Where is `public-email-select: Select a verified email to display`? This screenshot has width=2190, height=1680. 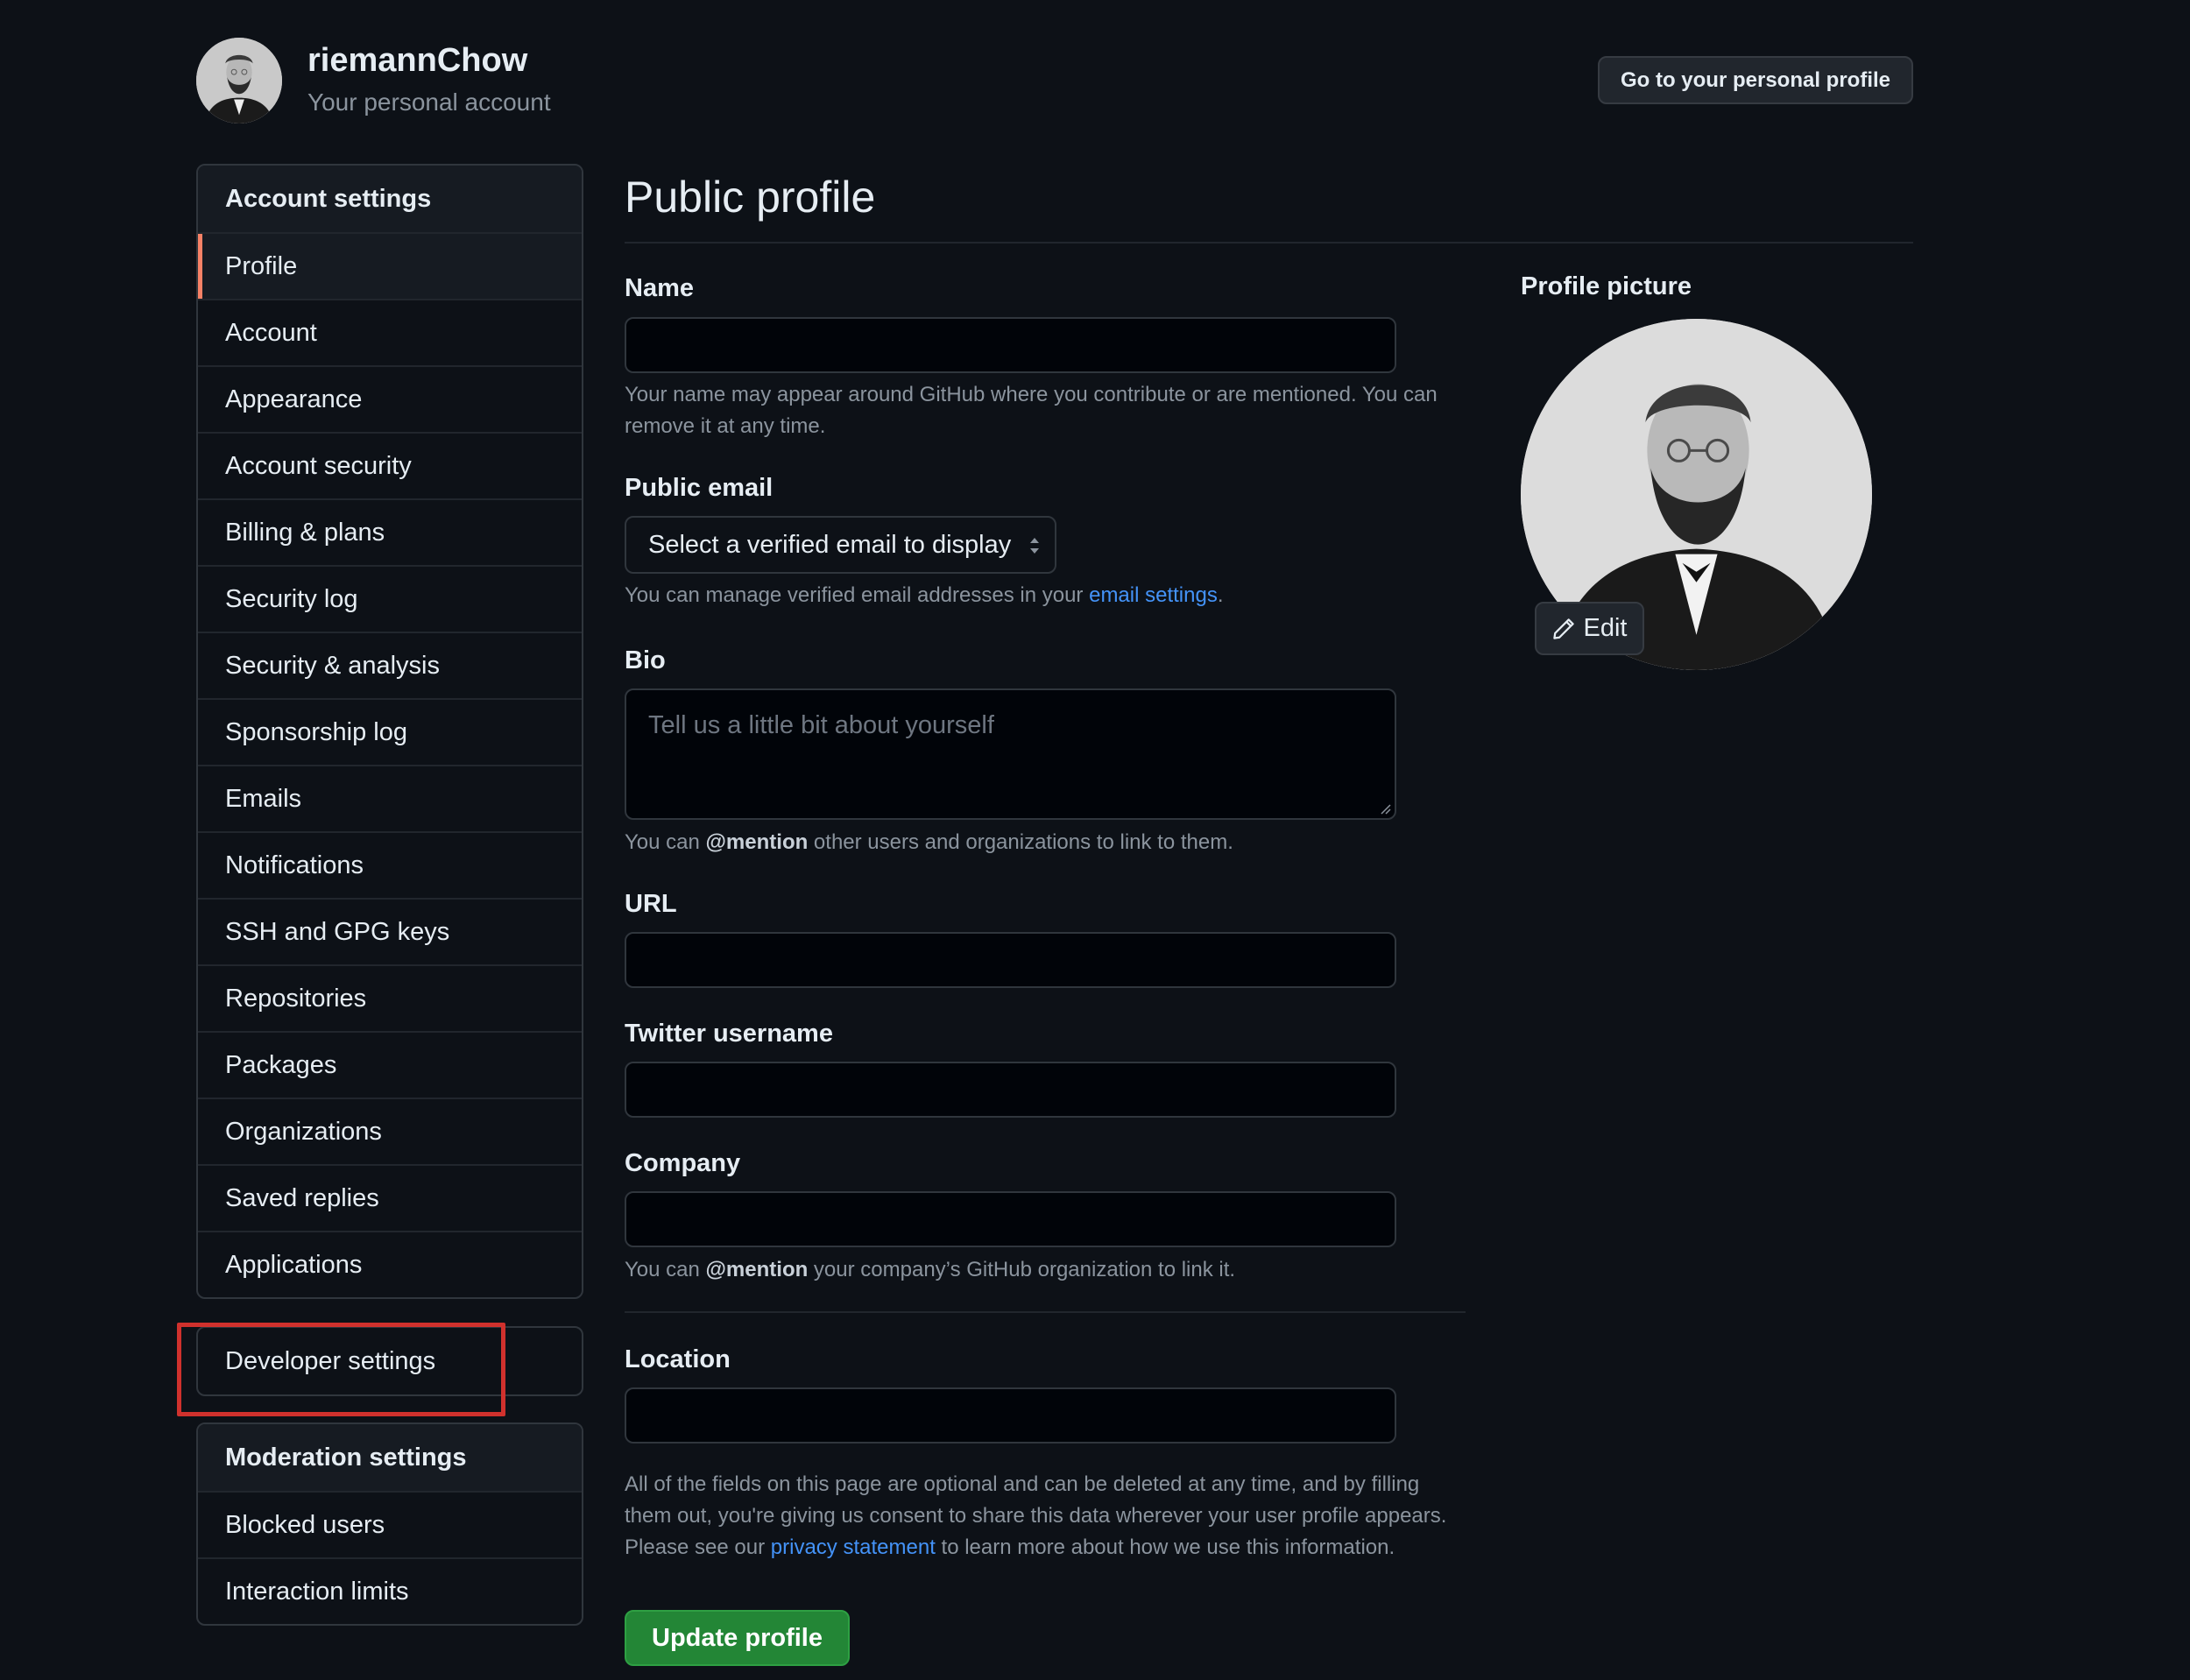
public-email-select: Select a verified email to display is located at coordinates (840, 545).